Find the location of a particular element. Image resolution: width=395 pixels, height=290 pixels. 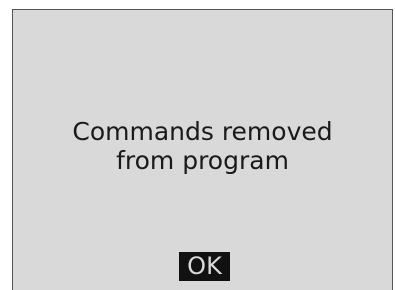

ok-button: OK is located at coordinates (204, 266).